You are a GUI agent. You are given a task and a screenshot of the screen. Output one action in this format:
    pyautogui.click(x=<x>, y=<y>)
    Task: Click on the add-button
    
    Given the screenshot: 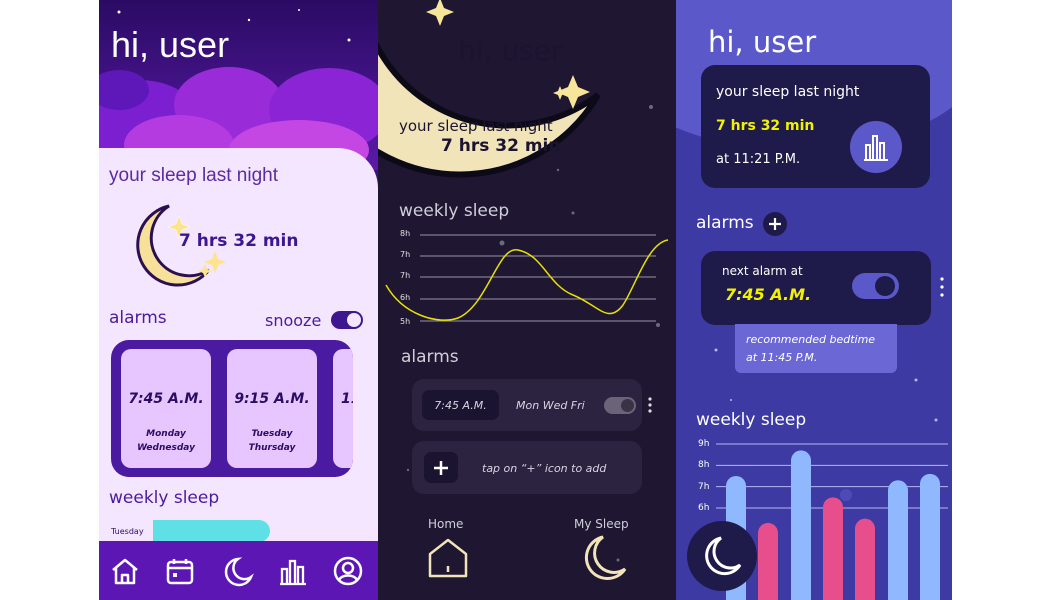 What is the action you would take?
    pyautogui.click(x=441, y=467)
    